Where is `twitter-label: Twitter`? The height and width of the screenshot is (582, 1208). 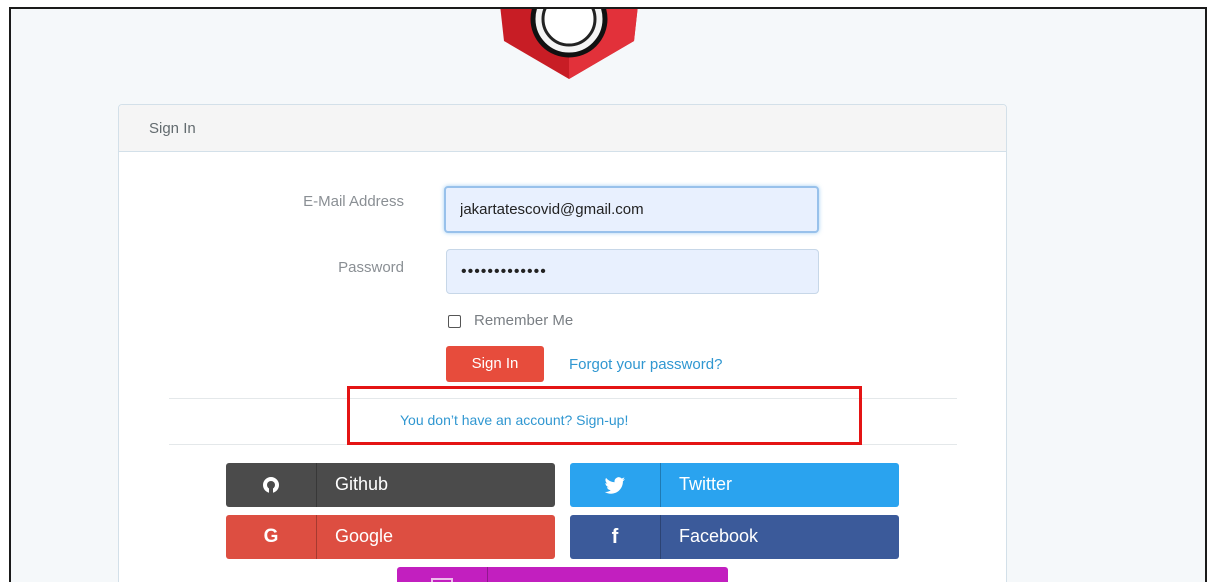
twitter-label: Twitter is located at coordinates (706, 484).